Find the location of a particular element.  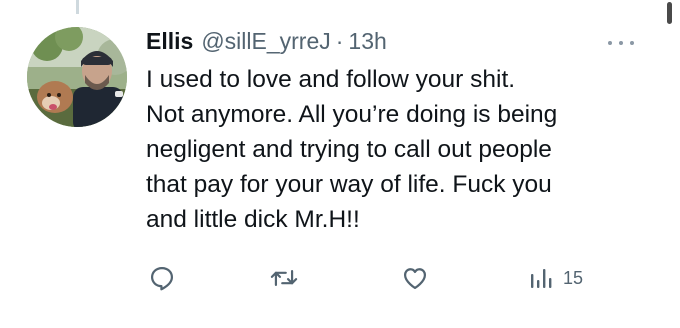

views-button: 15 is located at coordinates (556, 278).